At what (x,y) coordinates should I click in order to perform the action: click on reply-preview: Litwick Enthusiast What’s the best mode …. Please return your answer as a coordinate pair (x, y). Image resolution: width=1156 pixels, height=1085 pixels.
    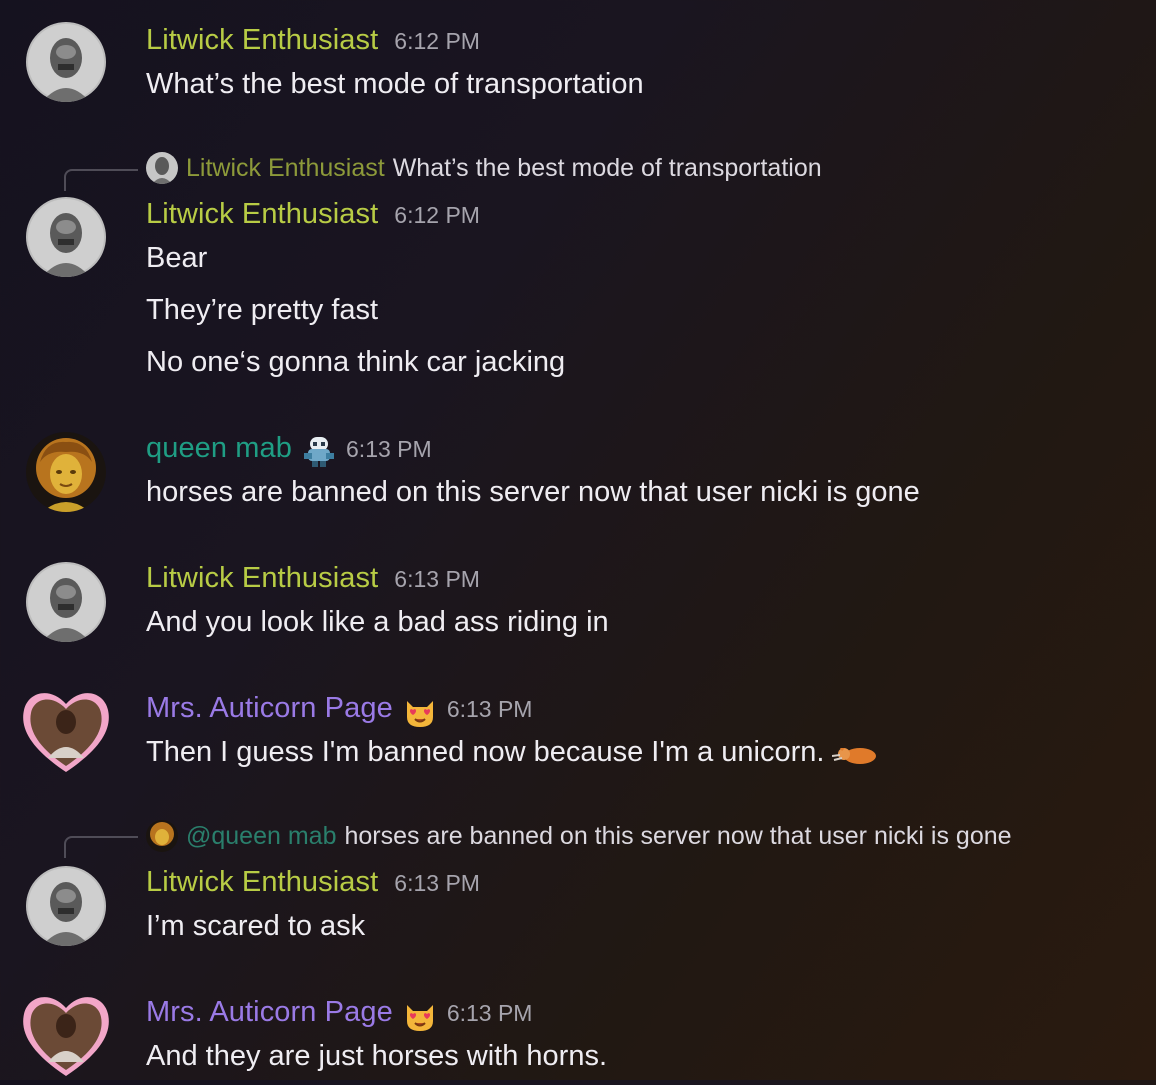
    Looking at the image, I should click on (484, 168).